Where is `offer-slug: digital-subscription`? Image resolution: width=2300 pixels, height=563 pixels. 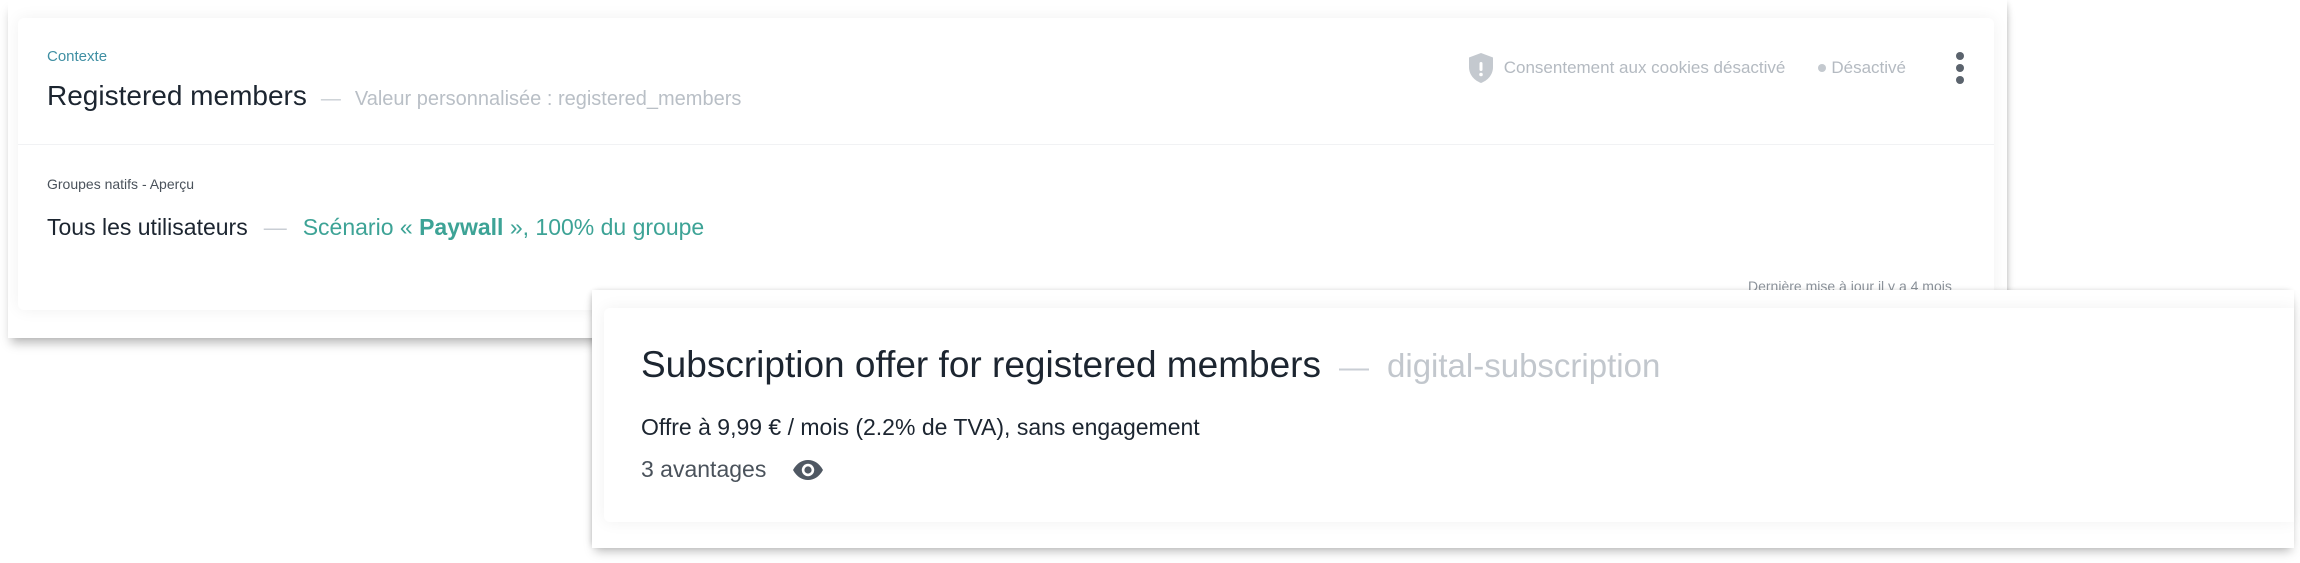 offer-slug: digital-subscription is located at coordinates (1524, 365).